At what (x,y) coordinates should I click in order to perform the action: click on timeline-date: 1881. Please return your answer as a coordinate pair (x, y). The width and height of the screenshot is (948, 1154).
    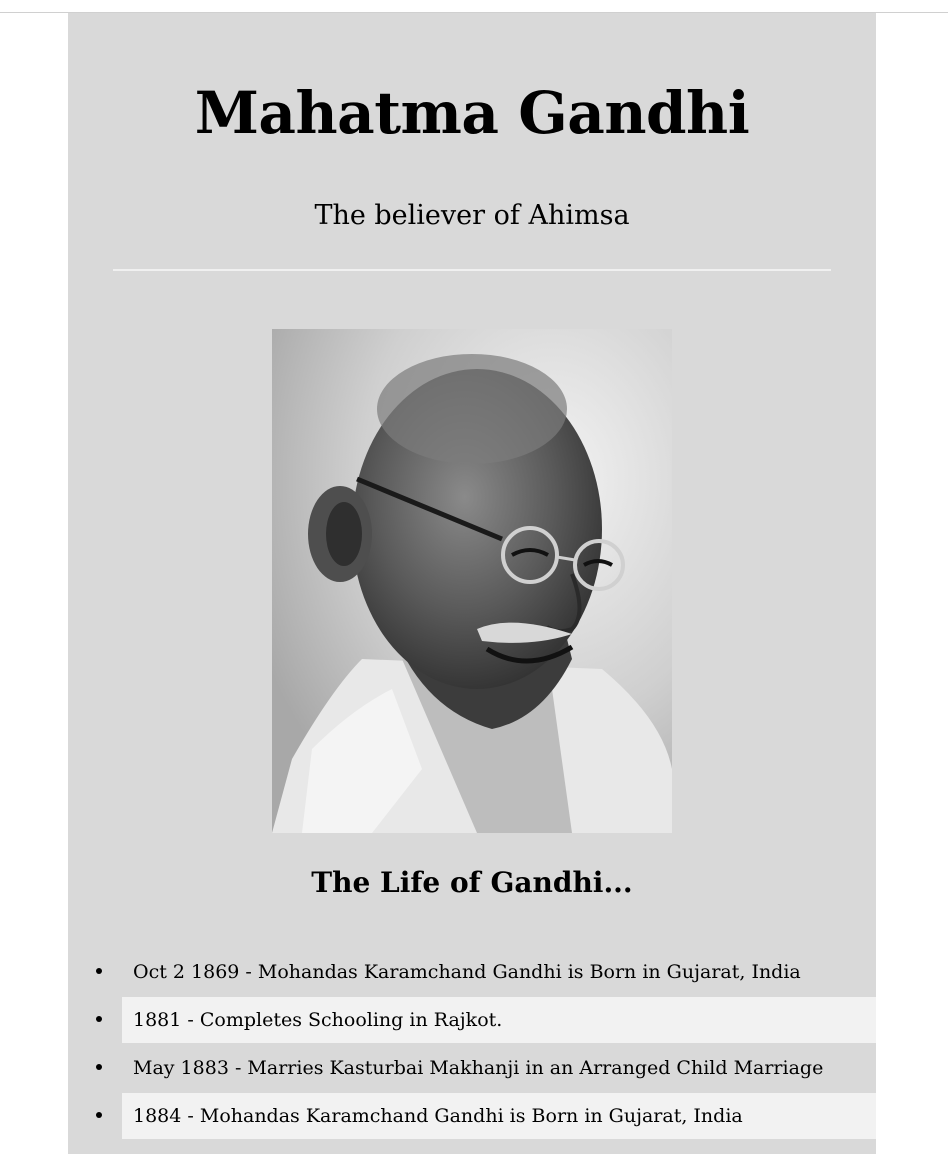
    Looking at the image, I should click on (157, 1020).